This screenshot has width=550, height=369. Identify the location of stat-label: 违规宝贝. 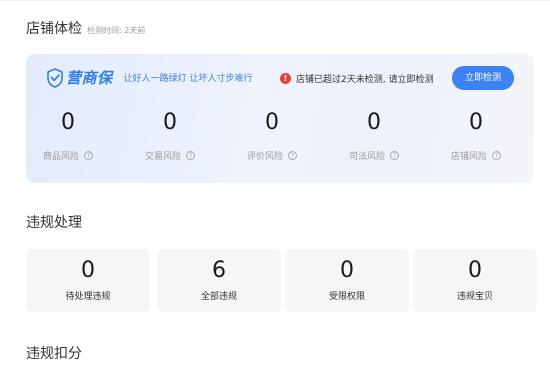
(474, 297).